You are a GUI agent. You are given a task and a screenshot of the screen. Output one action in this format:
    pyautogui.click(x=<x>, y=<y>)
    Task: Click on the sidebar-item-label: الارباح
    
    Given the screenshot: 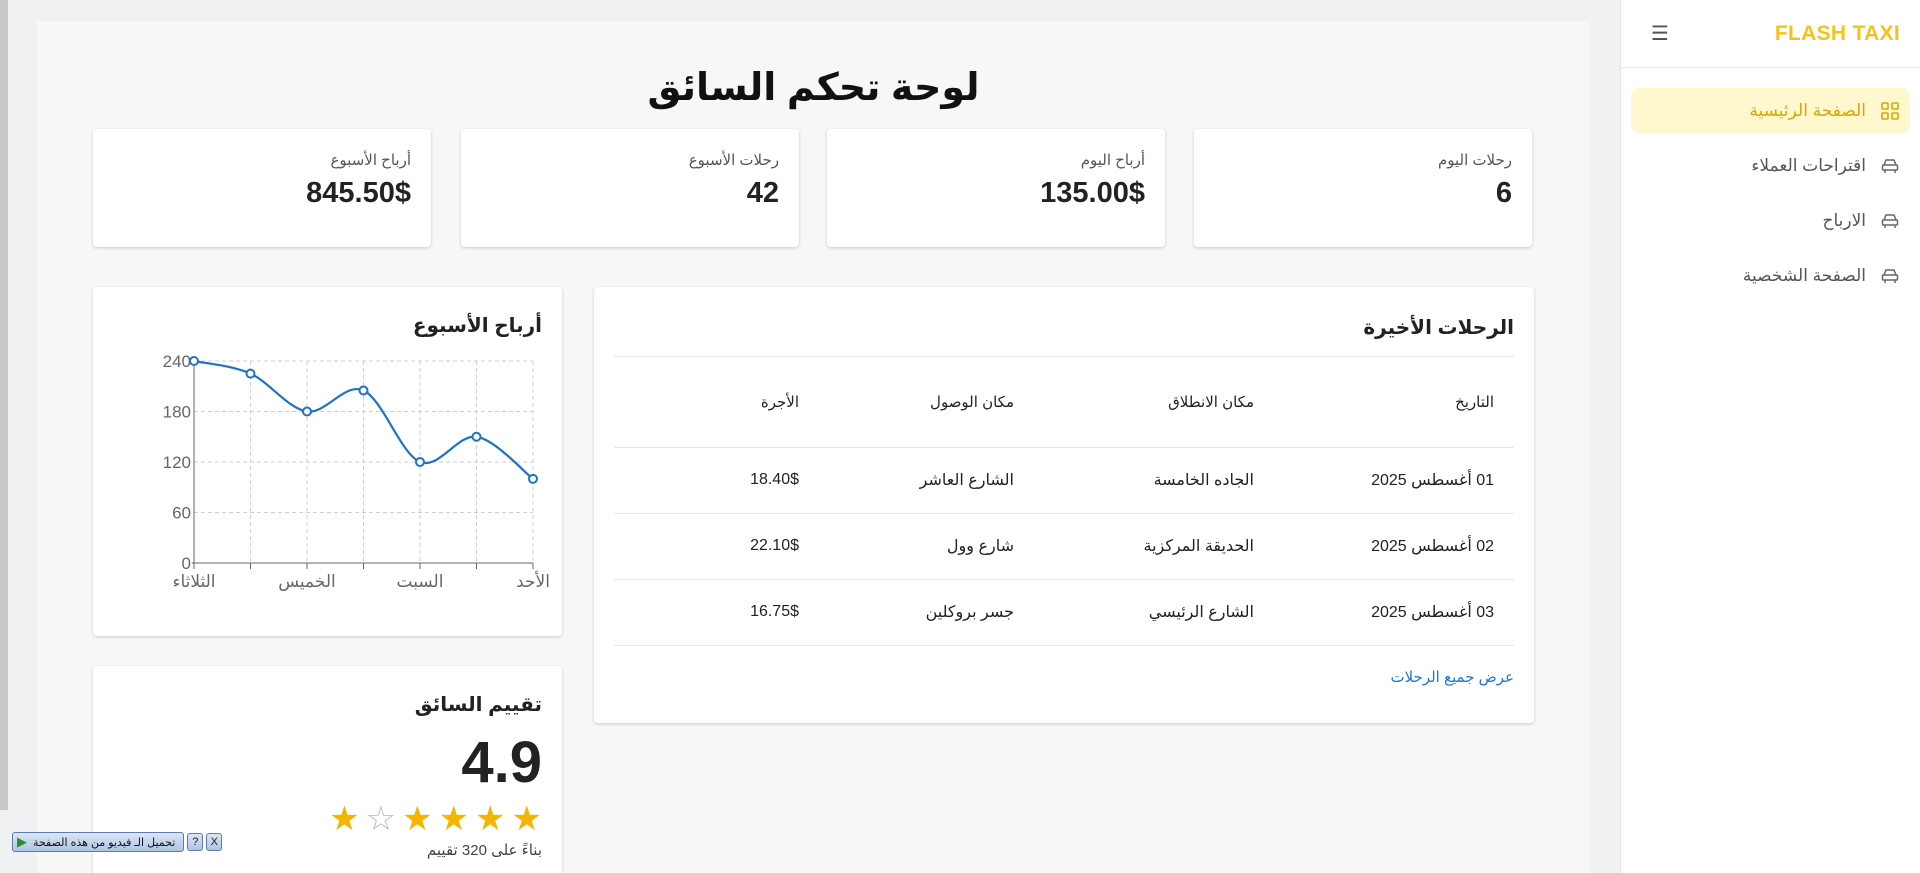 What is the action you would take?
    pyautogui.click(x=1844, y=220)
    